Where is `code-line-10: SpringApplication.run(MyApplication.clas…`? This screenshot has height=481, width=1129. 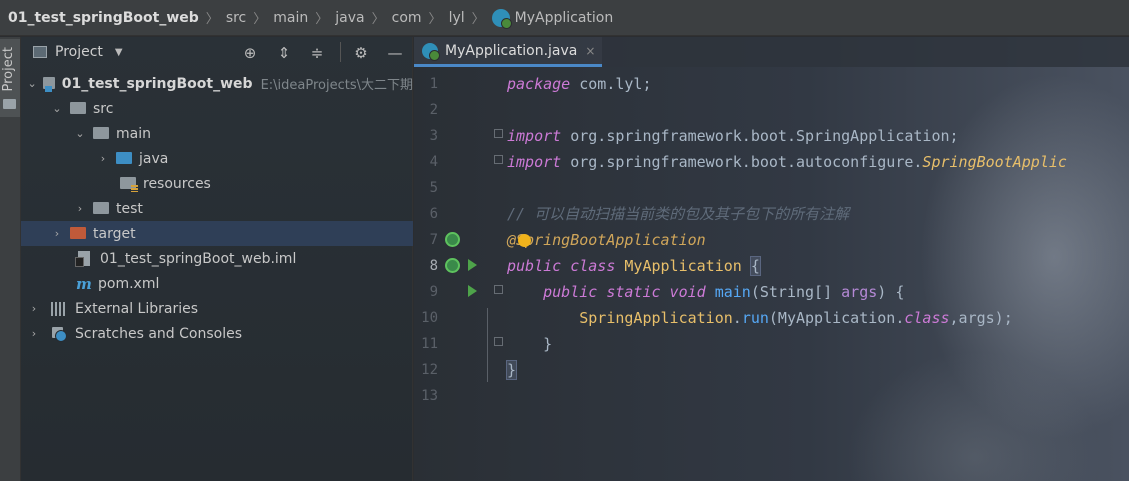
code-line-10: SpringApplication.run(MyApplication.clas… is located at coordinates (760, 318).